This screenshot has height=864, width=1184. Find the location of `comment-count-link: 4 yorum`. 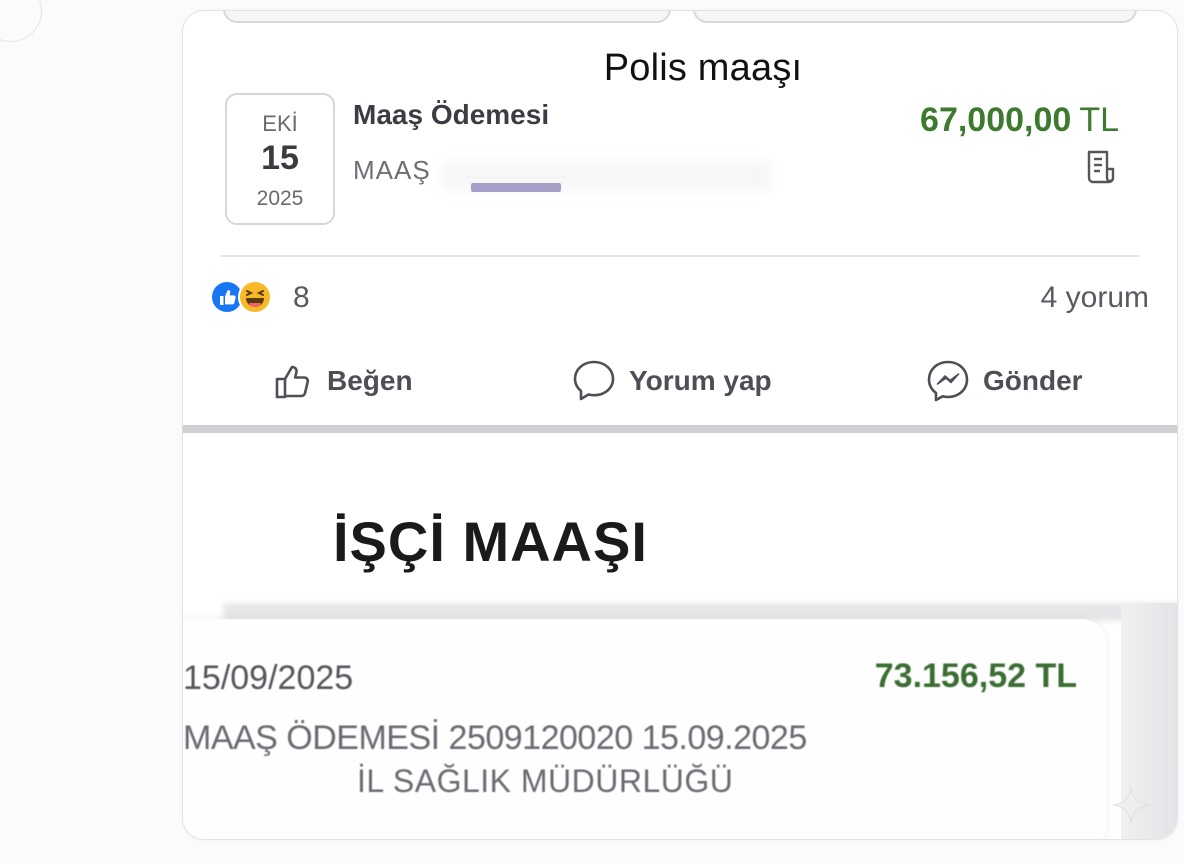

comment-count-link: 4 yorum is located at coordinates (1095, 298).